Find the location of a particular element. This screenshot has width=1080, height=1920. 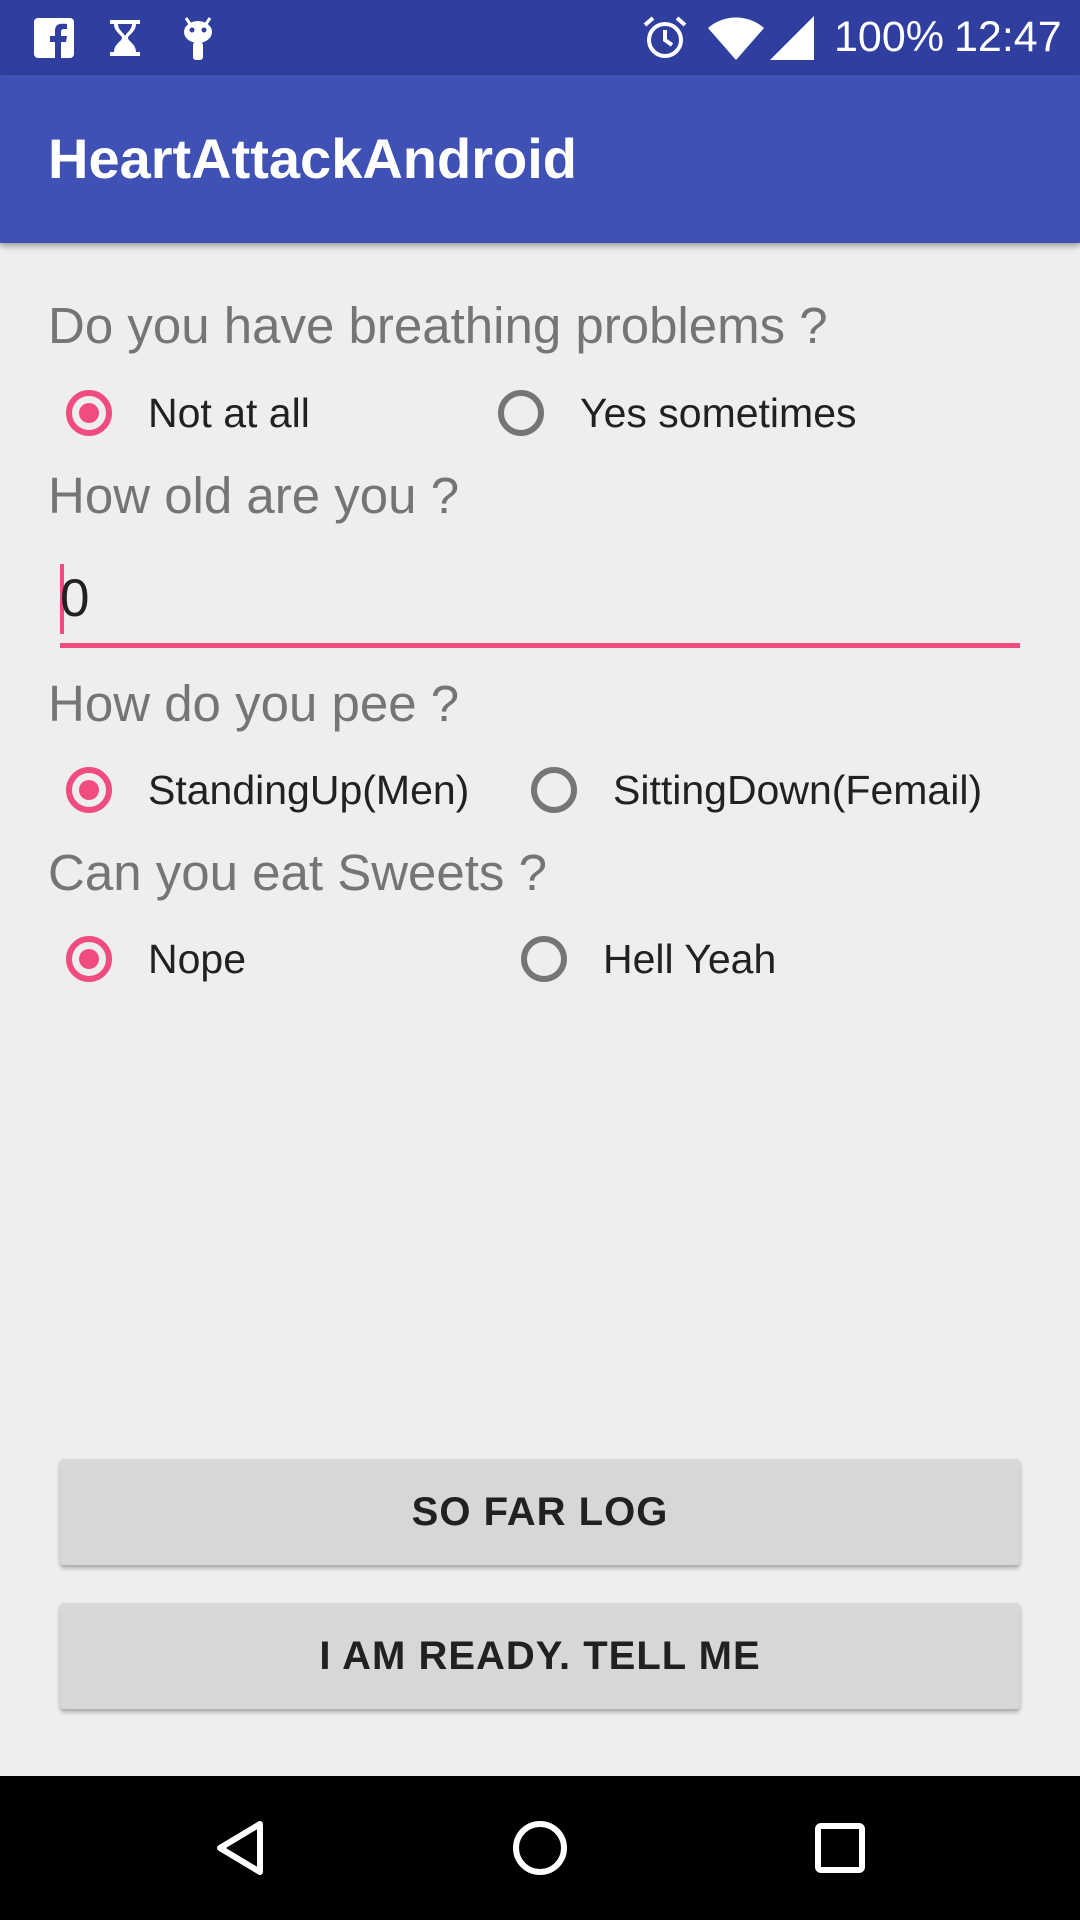

battery-percent: 100% is located at coordinates (889, 37).